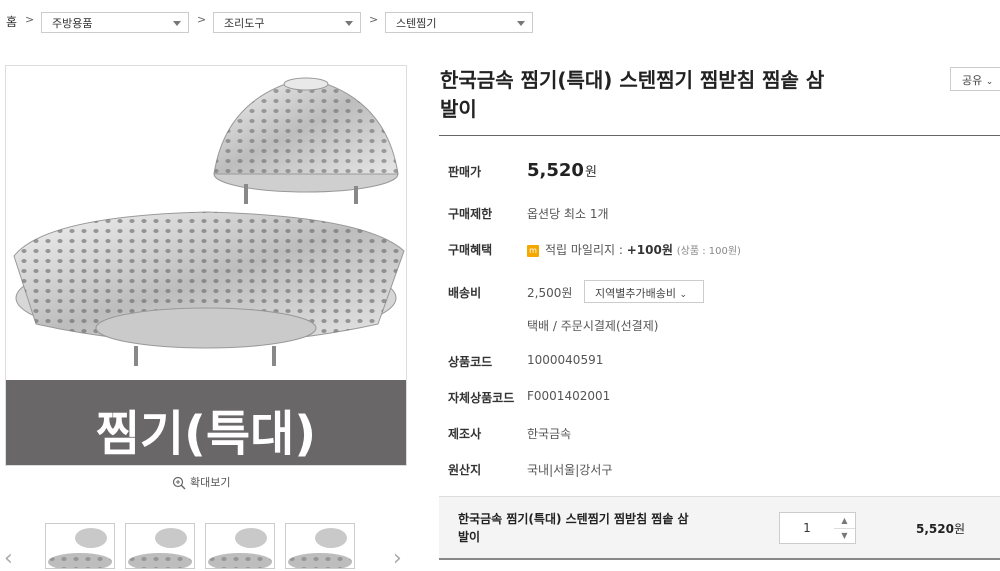 Image resolution: width=1000 pixels, height=571 pixels. I want to click on own-code-label: 자체상품코드, so click(481, 398).